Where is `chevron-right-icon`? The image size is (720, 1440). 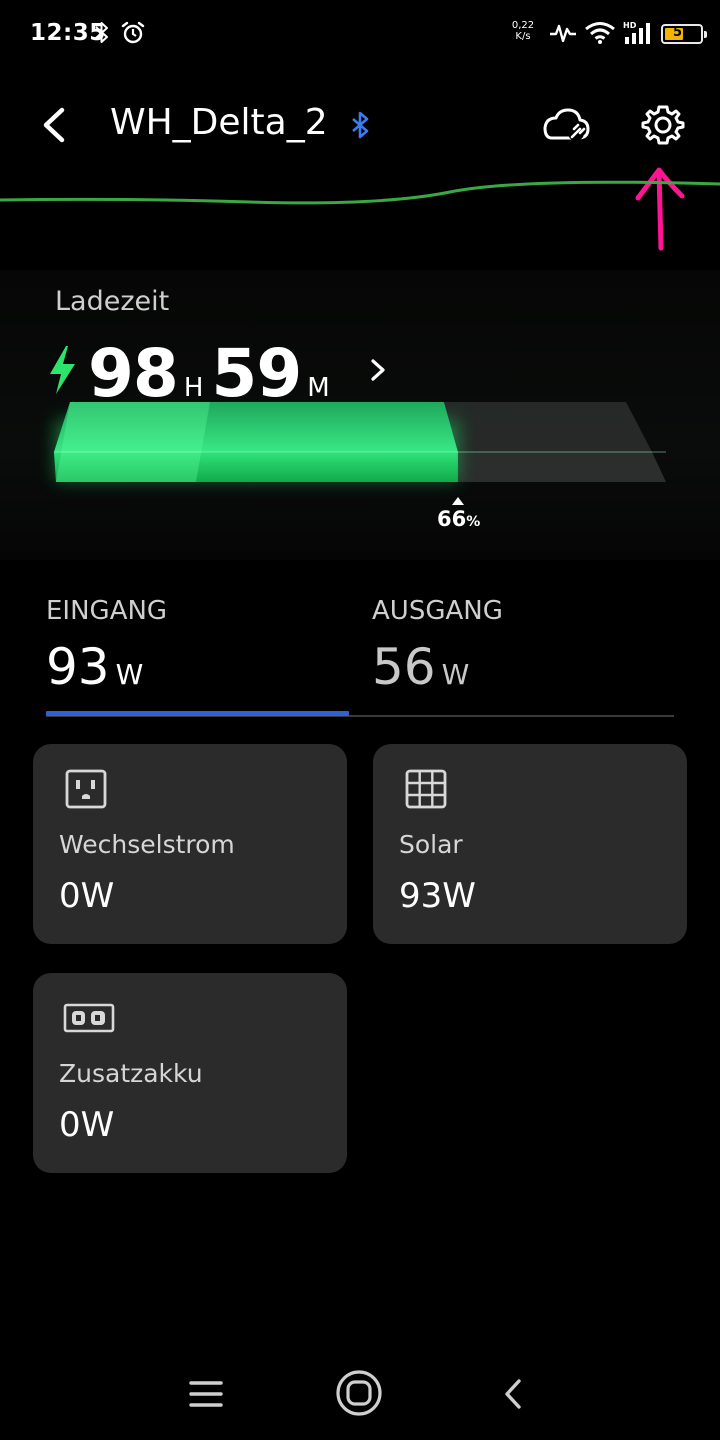 chevron-right-icon is located at coordinates (378, 370).